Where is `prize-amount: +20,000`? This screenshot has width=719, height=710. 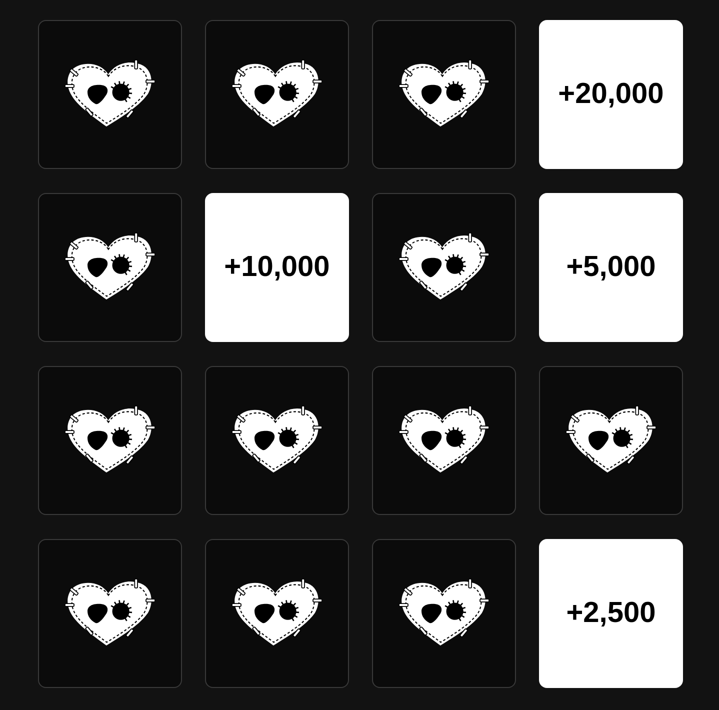 prize-amount: +20,000 is located at coordinates (611, 94).